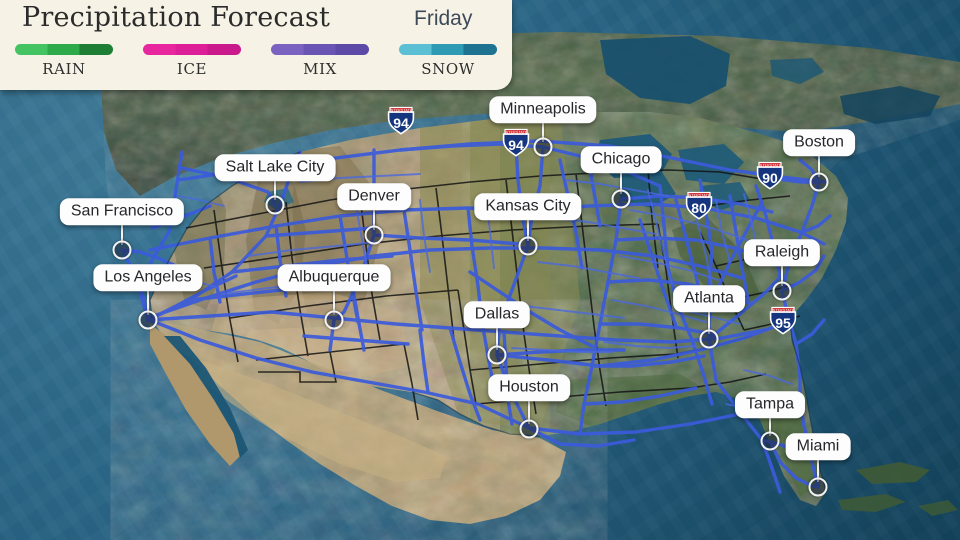 The height and width of the screenshot is (540, 960). Describe the element at coordinates (529, 388) in the screenshot. I see `city-label: Houston` at that location.